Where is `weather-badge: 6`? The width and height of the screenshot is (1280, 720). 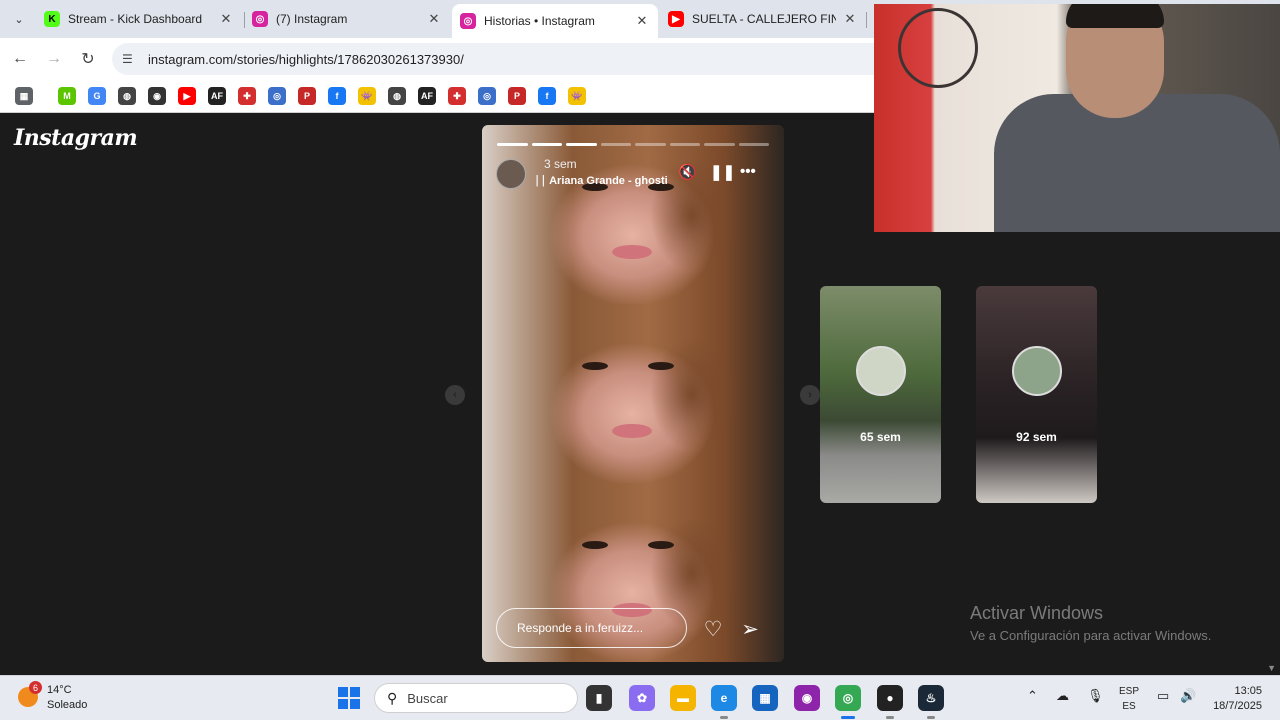
weather-badge: 6 is located at coordinates (35, 687).